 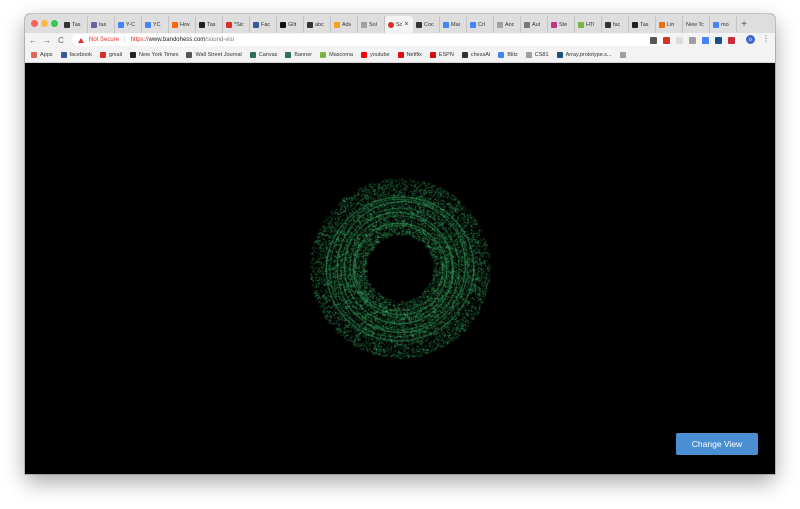 What do you see at coordinates (406, 24) in the screenshot?
I see `close-tab-icon: ×` at bounding box center [406, 24].